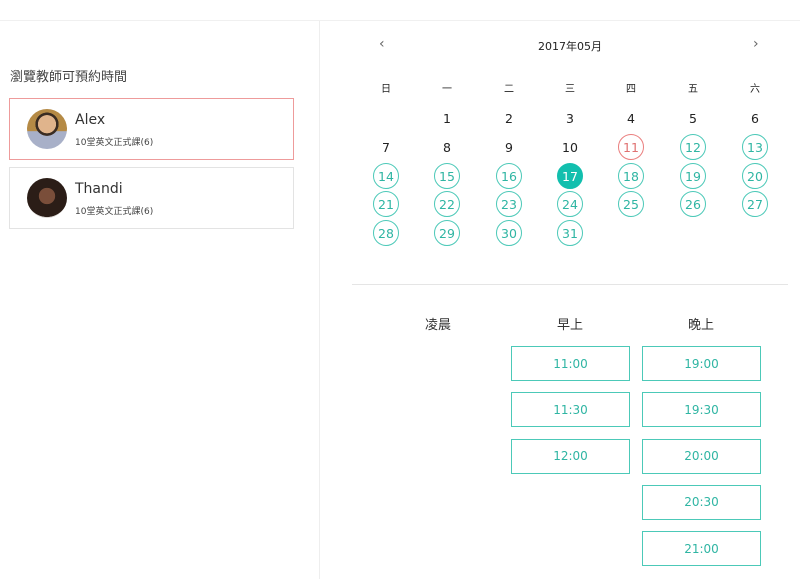 The image size is (800, 579). What do you see at coordinates (569, 325) in the screenshot?
I see `period-header: 早上` at bounding box center [569, 325].